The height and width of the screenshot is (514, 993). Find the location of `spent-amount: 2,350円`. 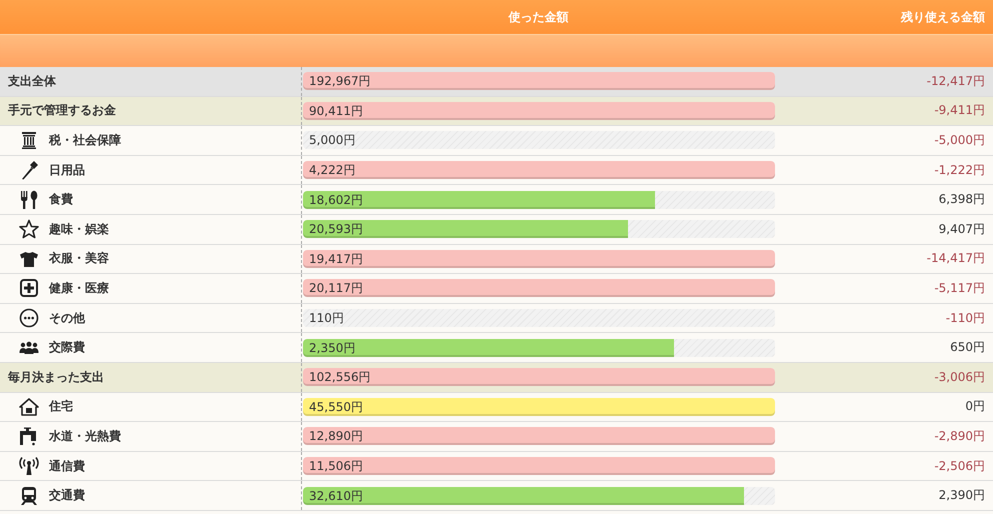

spent-amount: 2,350円 is located at coordinates (332, 348).